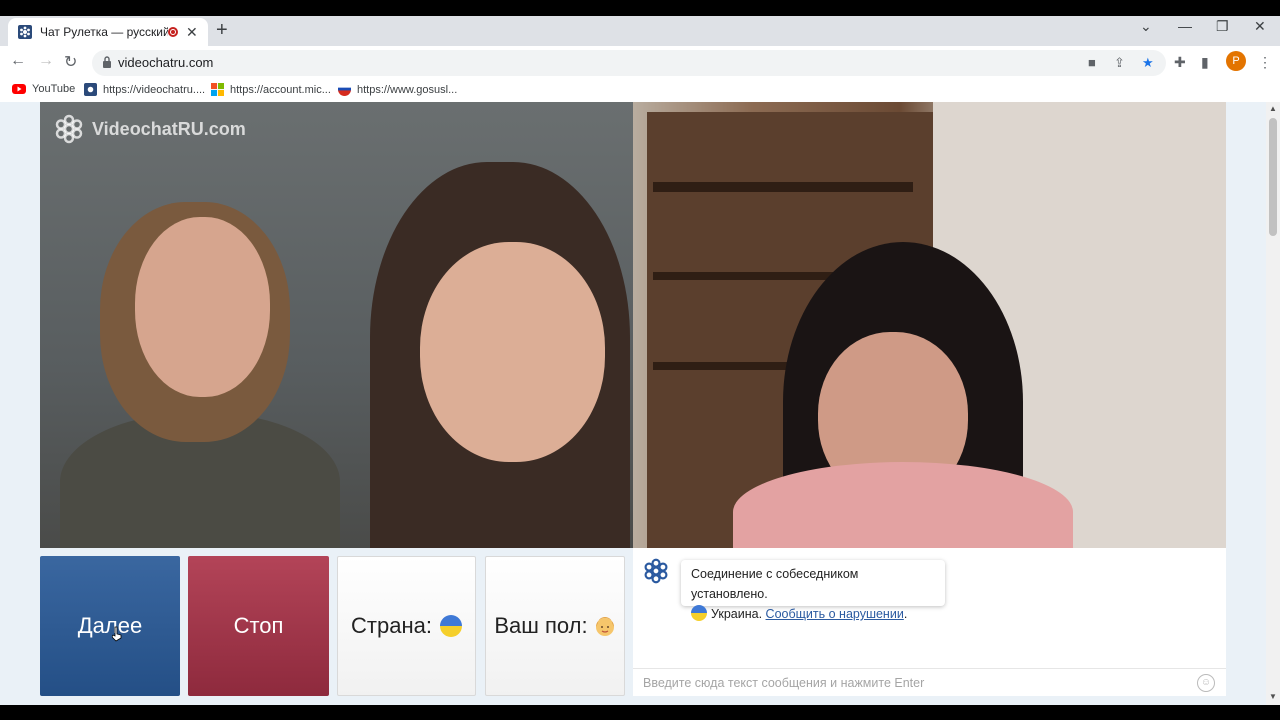  I want to click on browser-tab: Чат Рулетка — русский вид ✕, so click(108, 32).